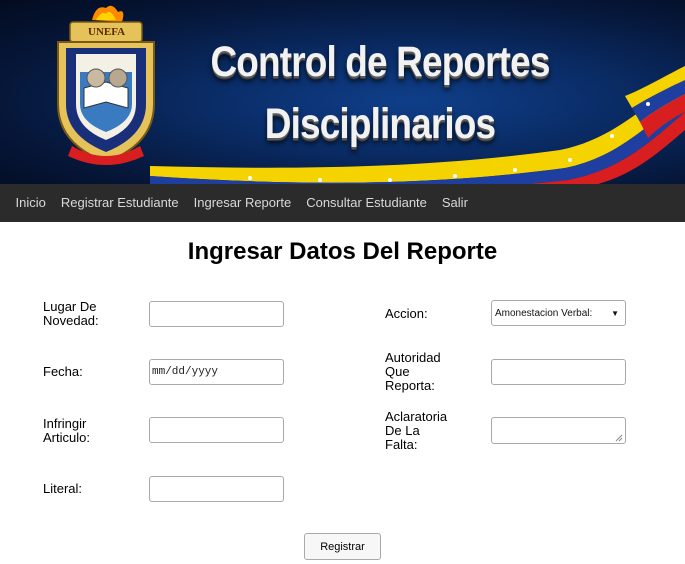 The image size is (685, 564). Describe the element at coordinates (71, 313) in the screenshot. I see `lugar-label: Lugar De Novedad:` at that location.